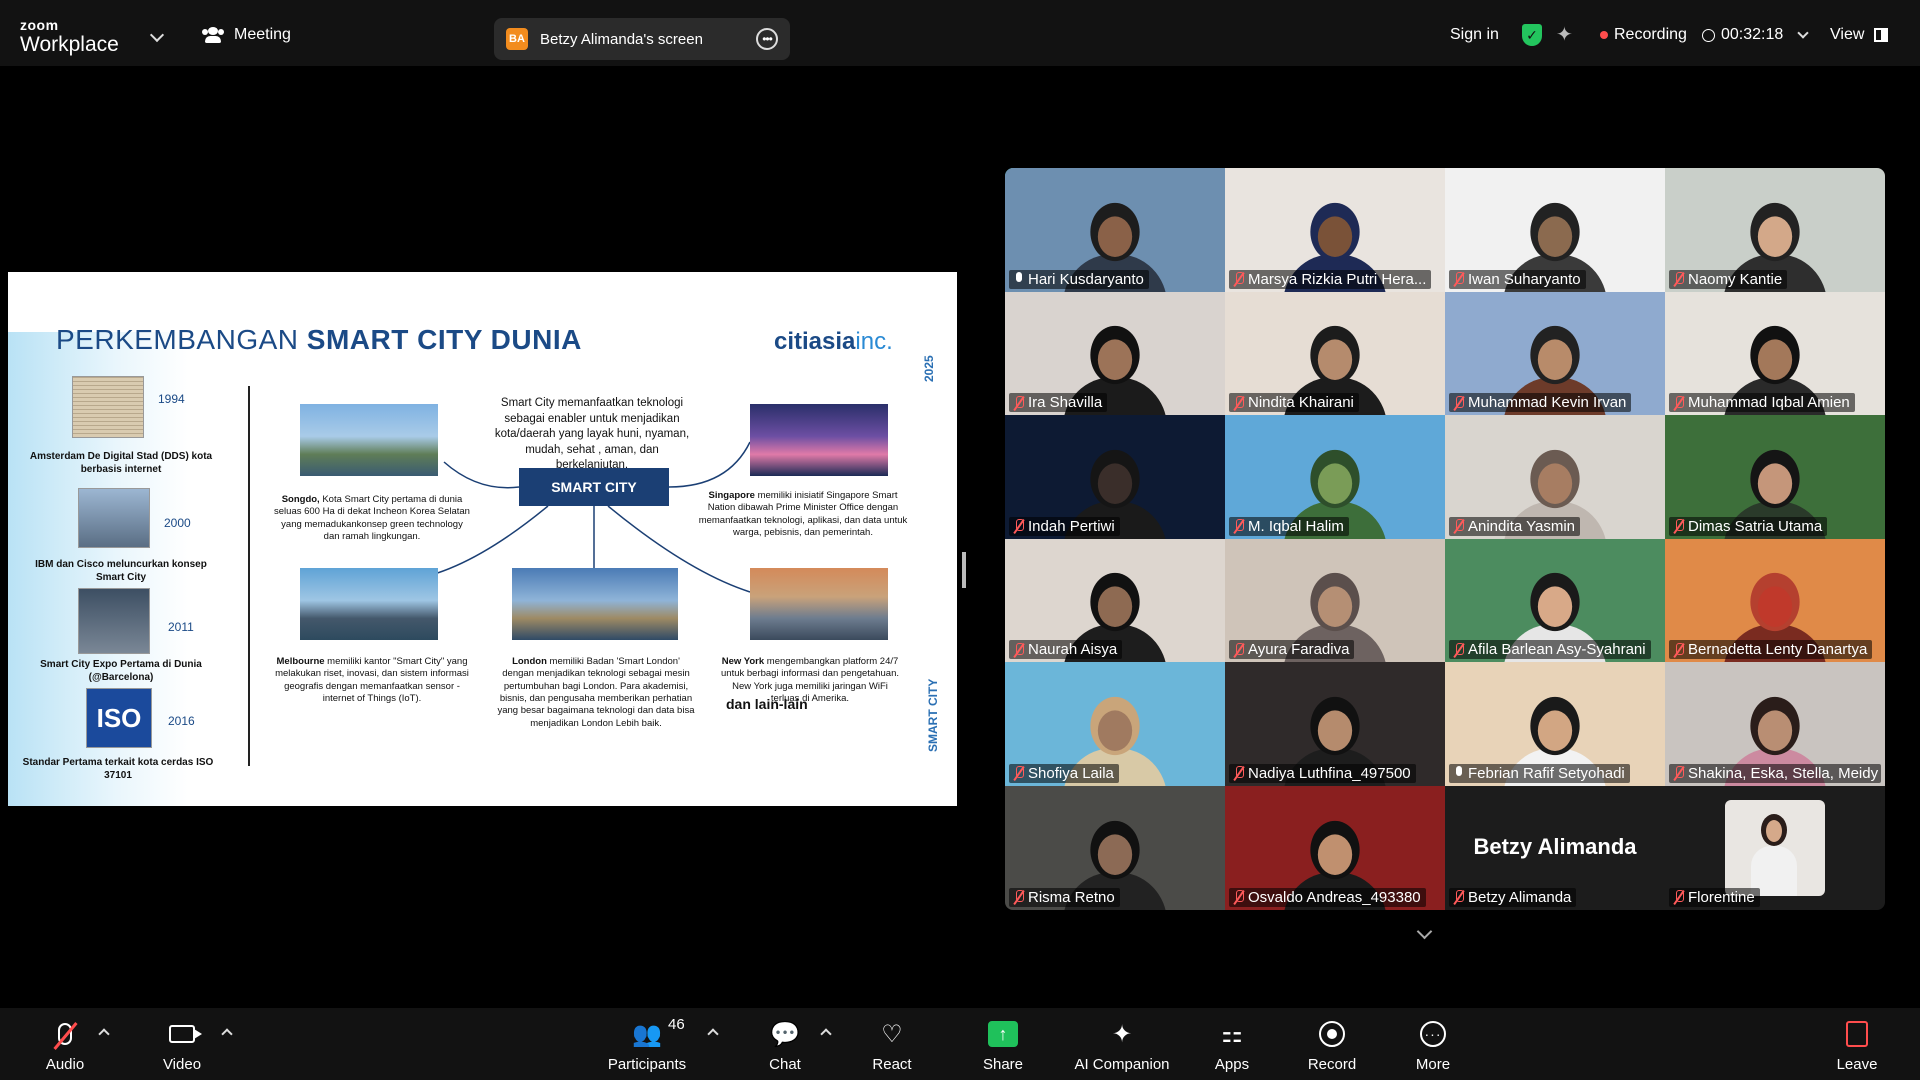  I want to click on more-label: More, so click(1433, 1064).